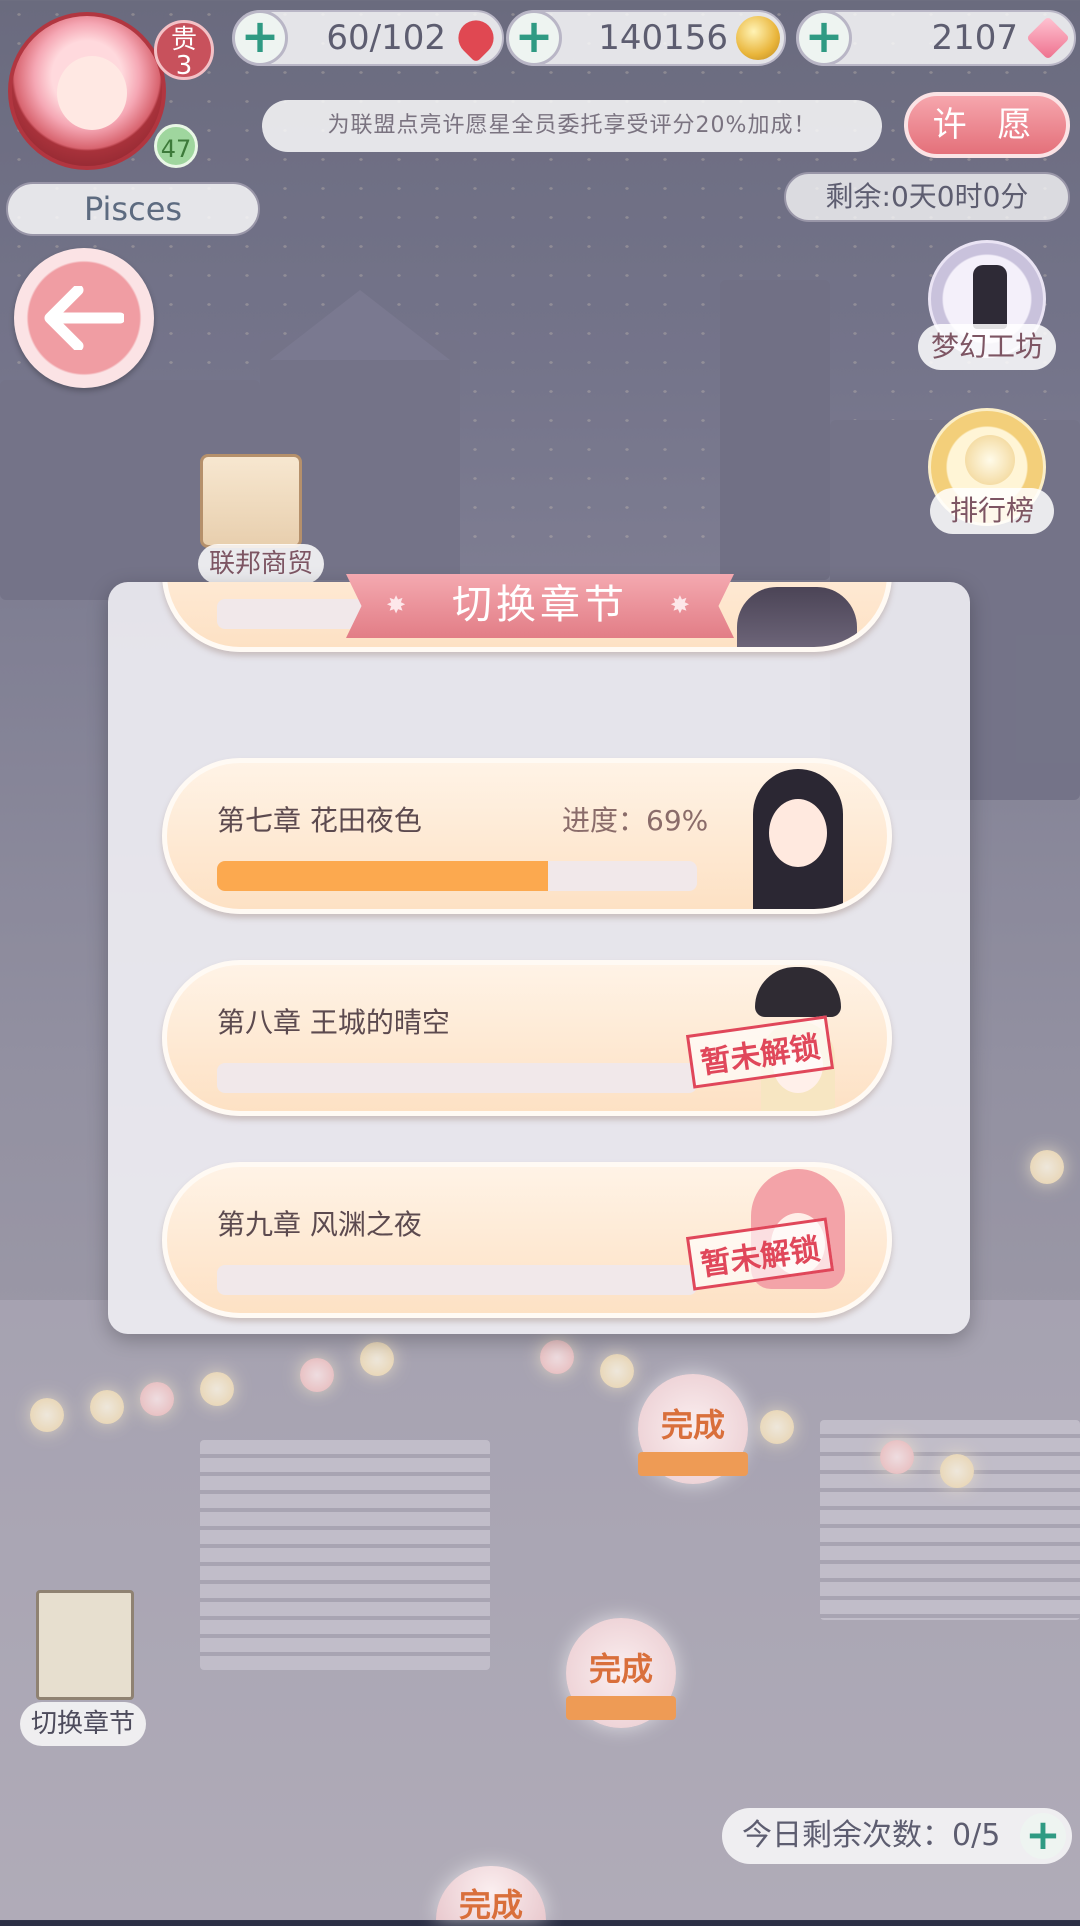  Describe the element at coordinates (987, 347) in the screenshot. I see `dream-workshop-label: 梦幻工坊` at that location.